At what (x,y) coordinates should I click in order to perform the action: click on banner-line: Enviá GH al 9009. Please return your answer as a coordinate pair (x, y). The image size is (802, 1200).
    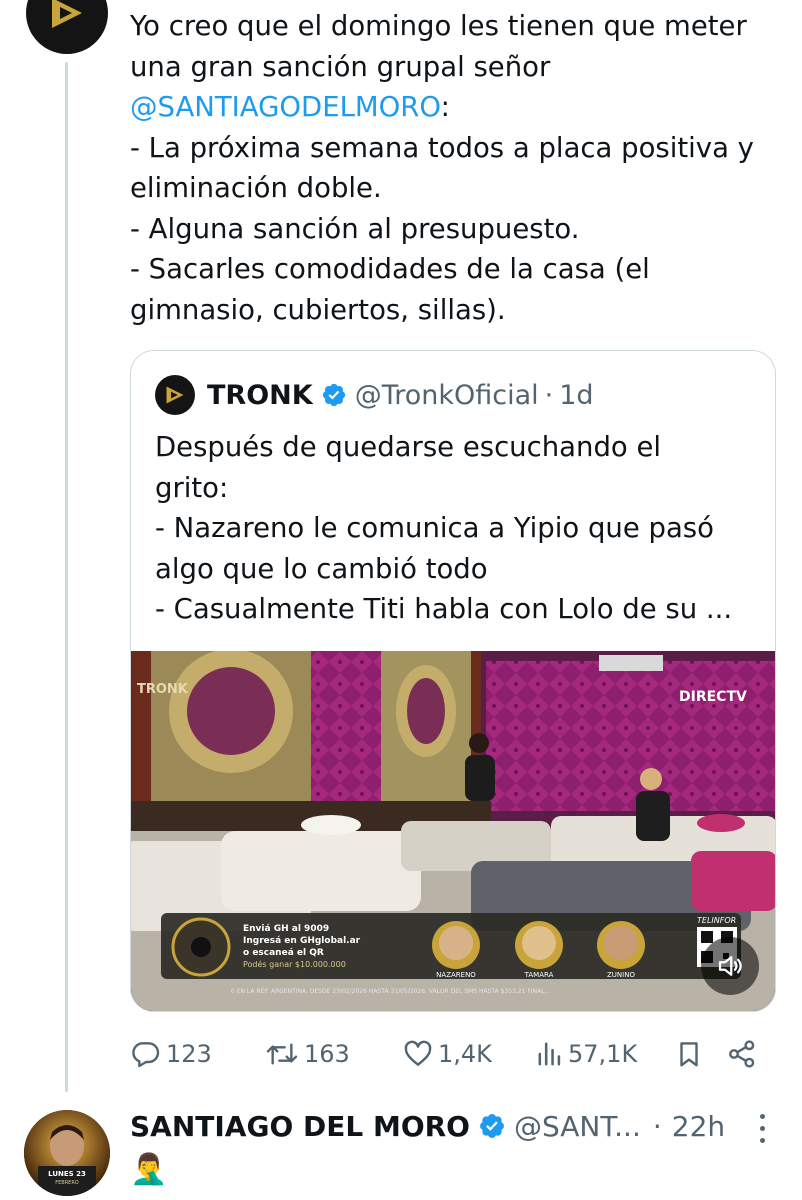
    Looking at the image, I should click on (286, 929).